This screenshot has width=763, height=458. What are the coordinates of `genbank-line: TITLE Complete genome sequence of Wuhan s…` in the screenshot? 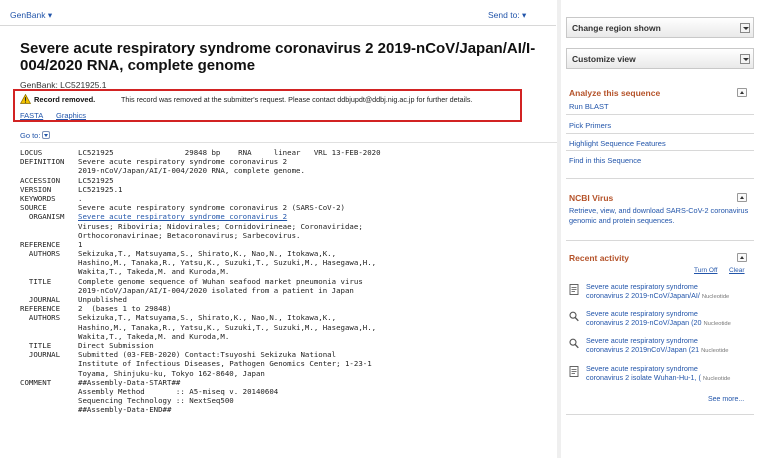 It's located at (290, 281).